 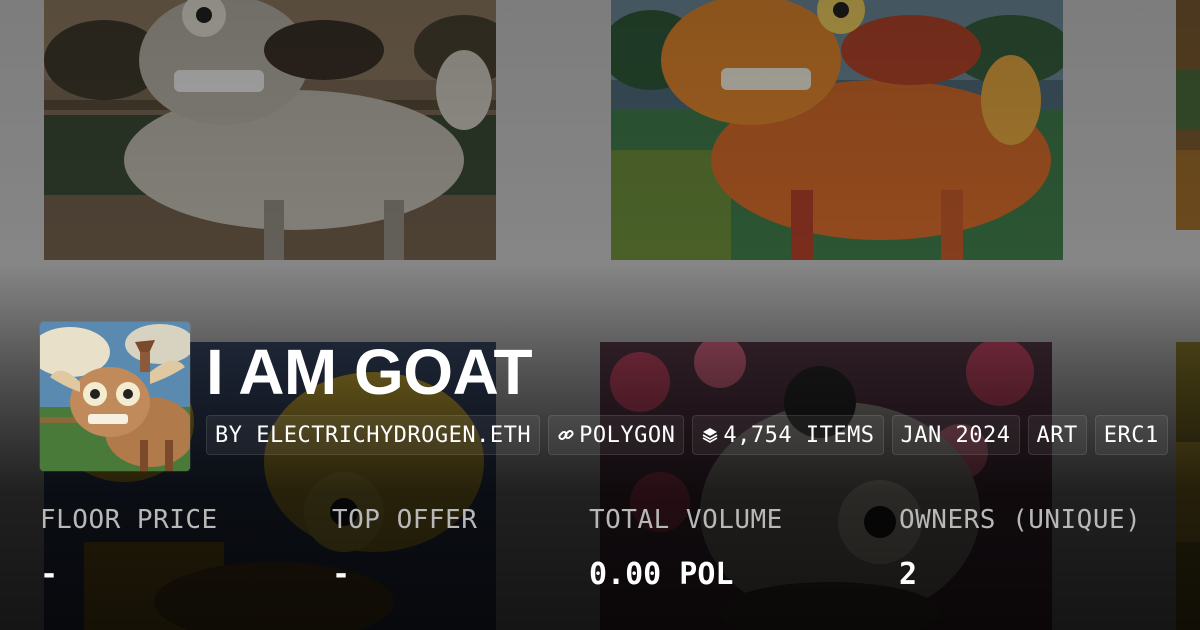 I want to click on stat-label: FLOOR PRICE, so click(x=129, y=520).